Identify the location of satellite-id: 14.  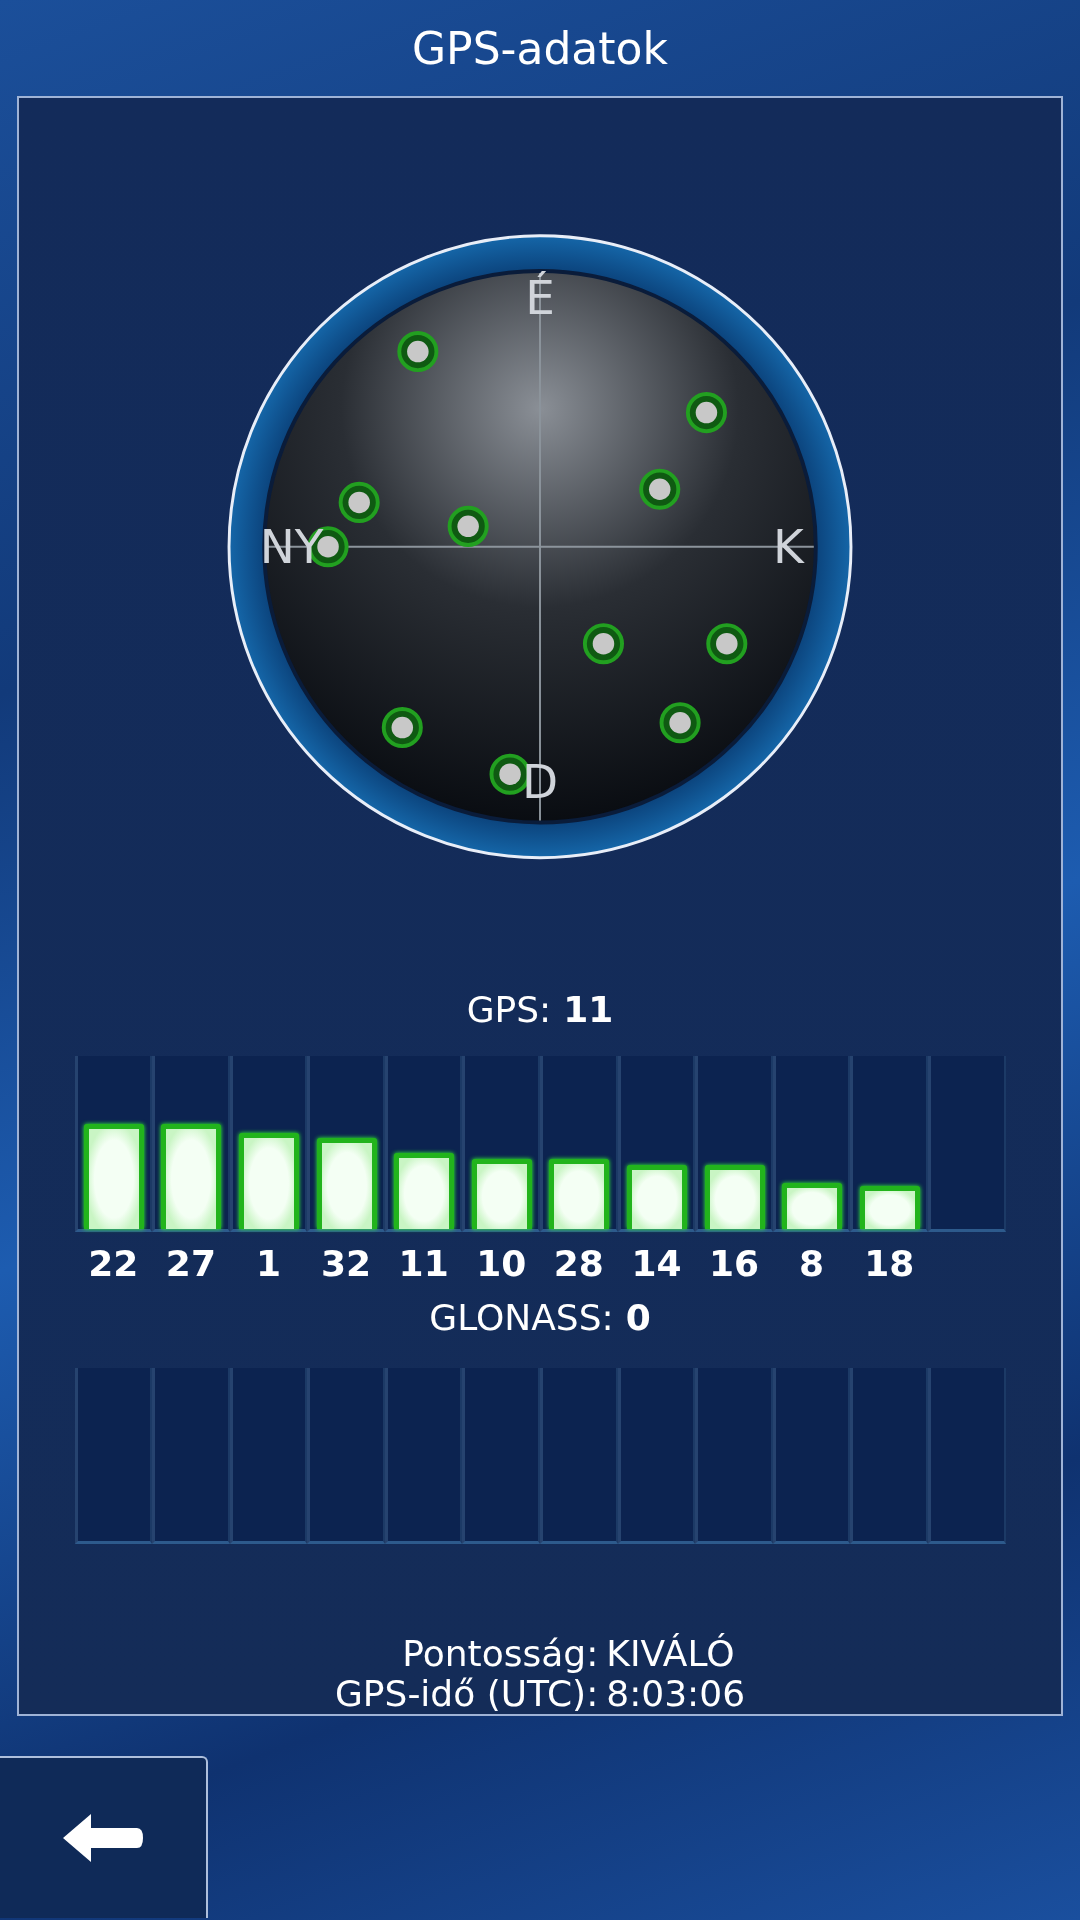
(656, 1264).